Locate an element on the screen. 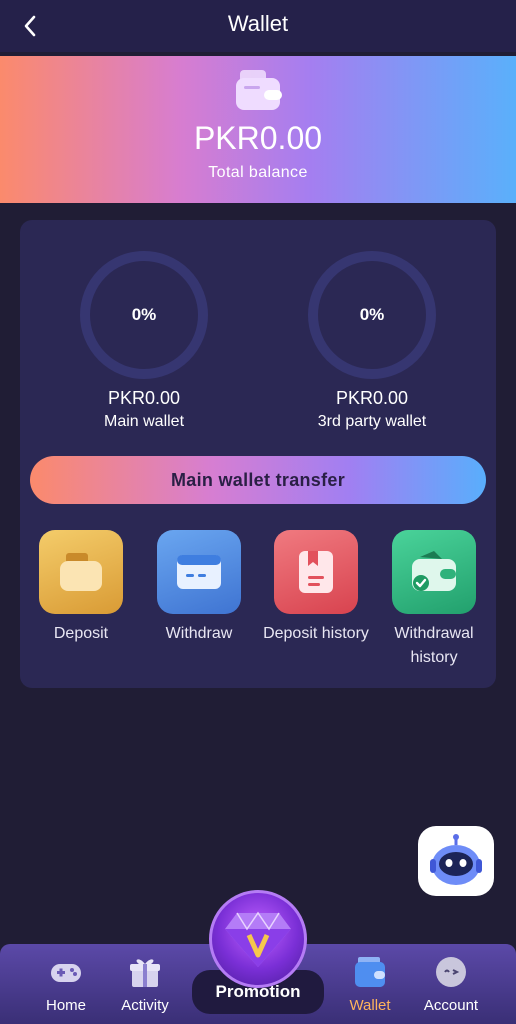 This screenshot has height=1024, width=516. withdrawal-history-button: Withdrawal history is located at coordinates (434, 600).